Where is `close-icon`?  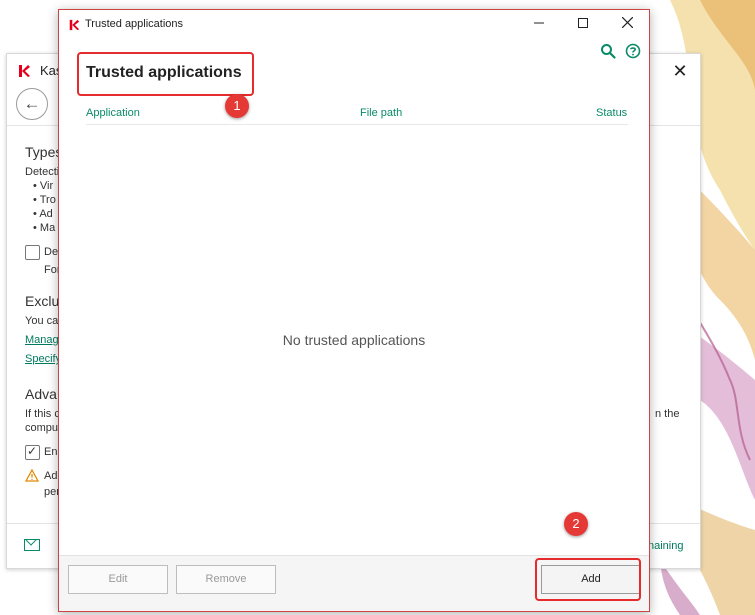
close-icon is located at coordinates (627, 22).